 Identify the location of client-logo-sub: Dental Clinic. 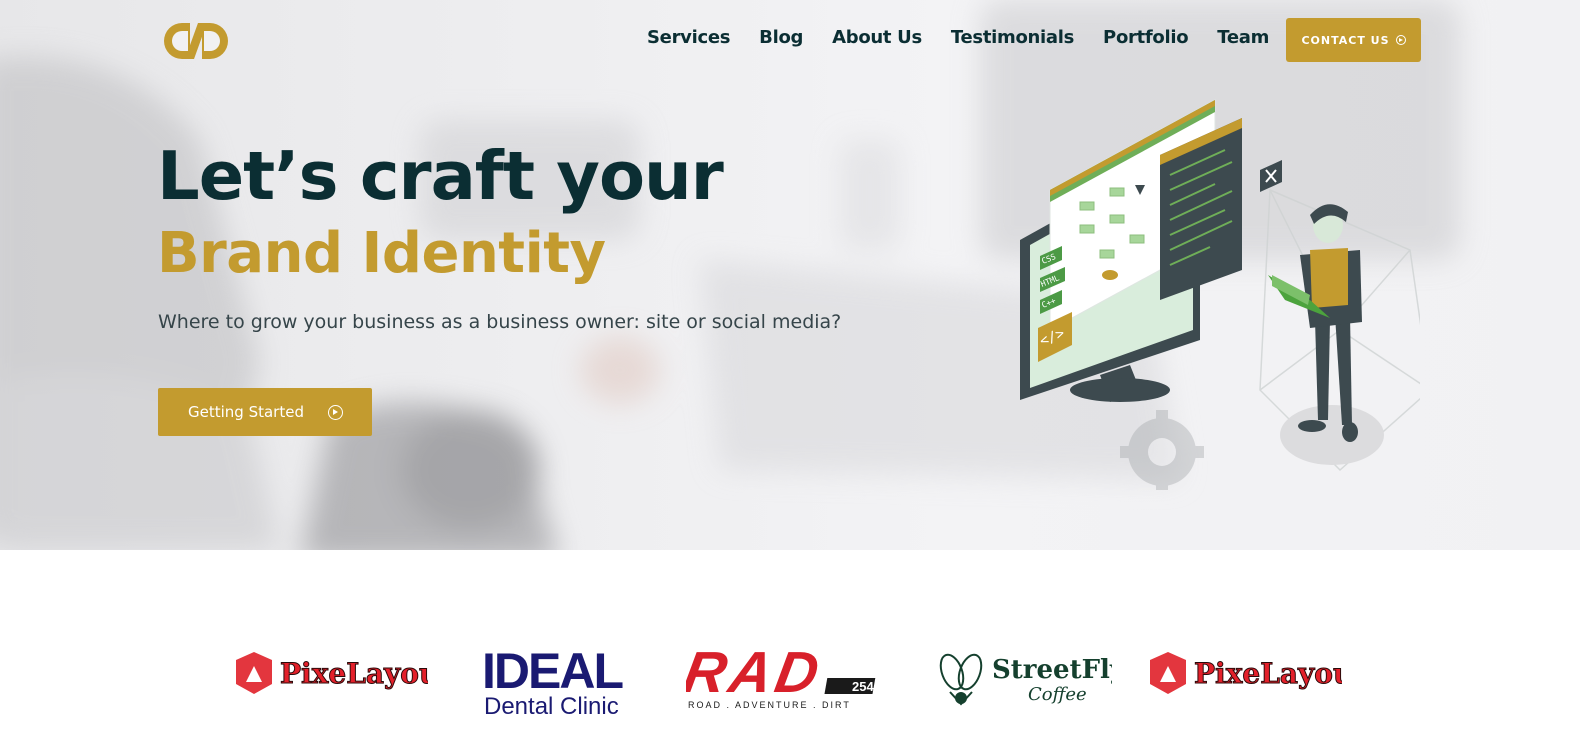
(551, 706).